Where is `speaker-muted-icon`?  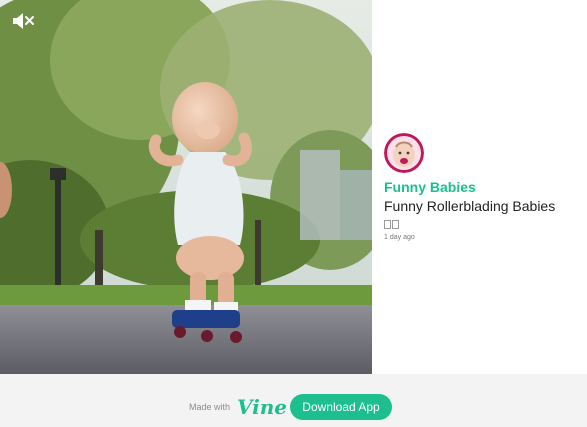
speaker-muted-icon is located at coordinates (23, 21).